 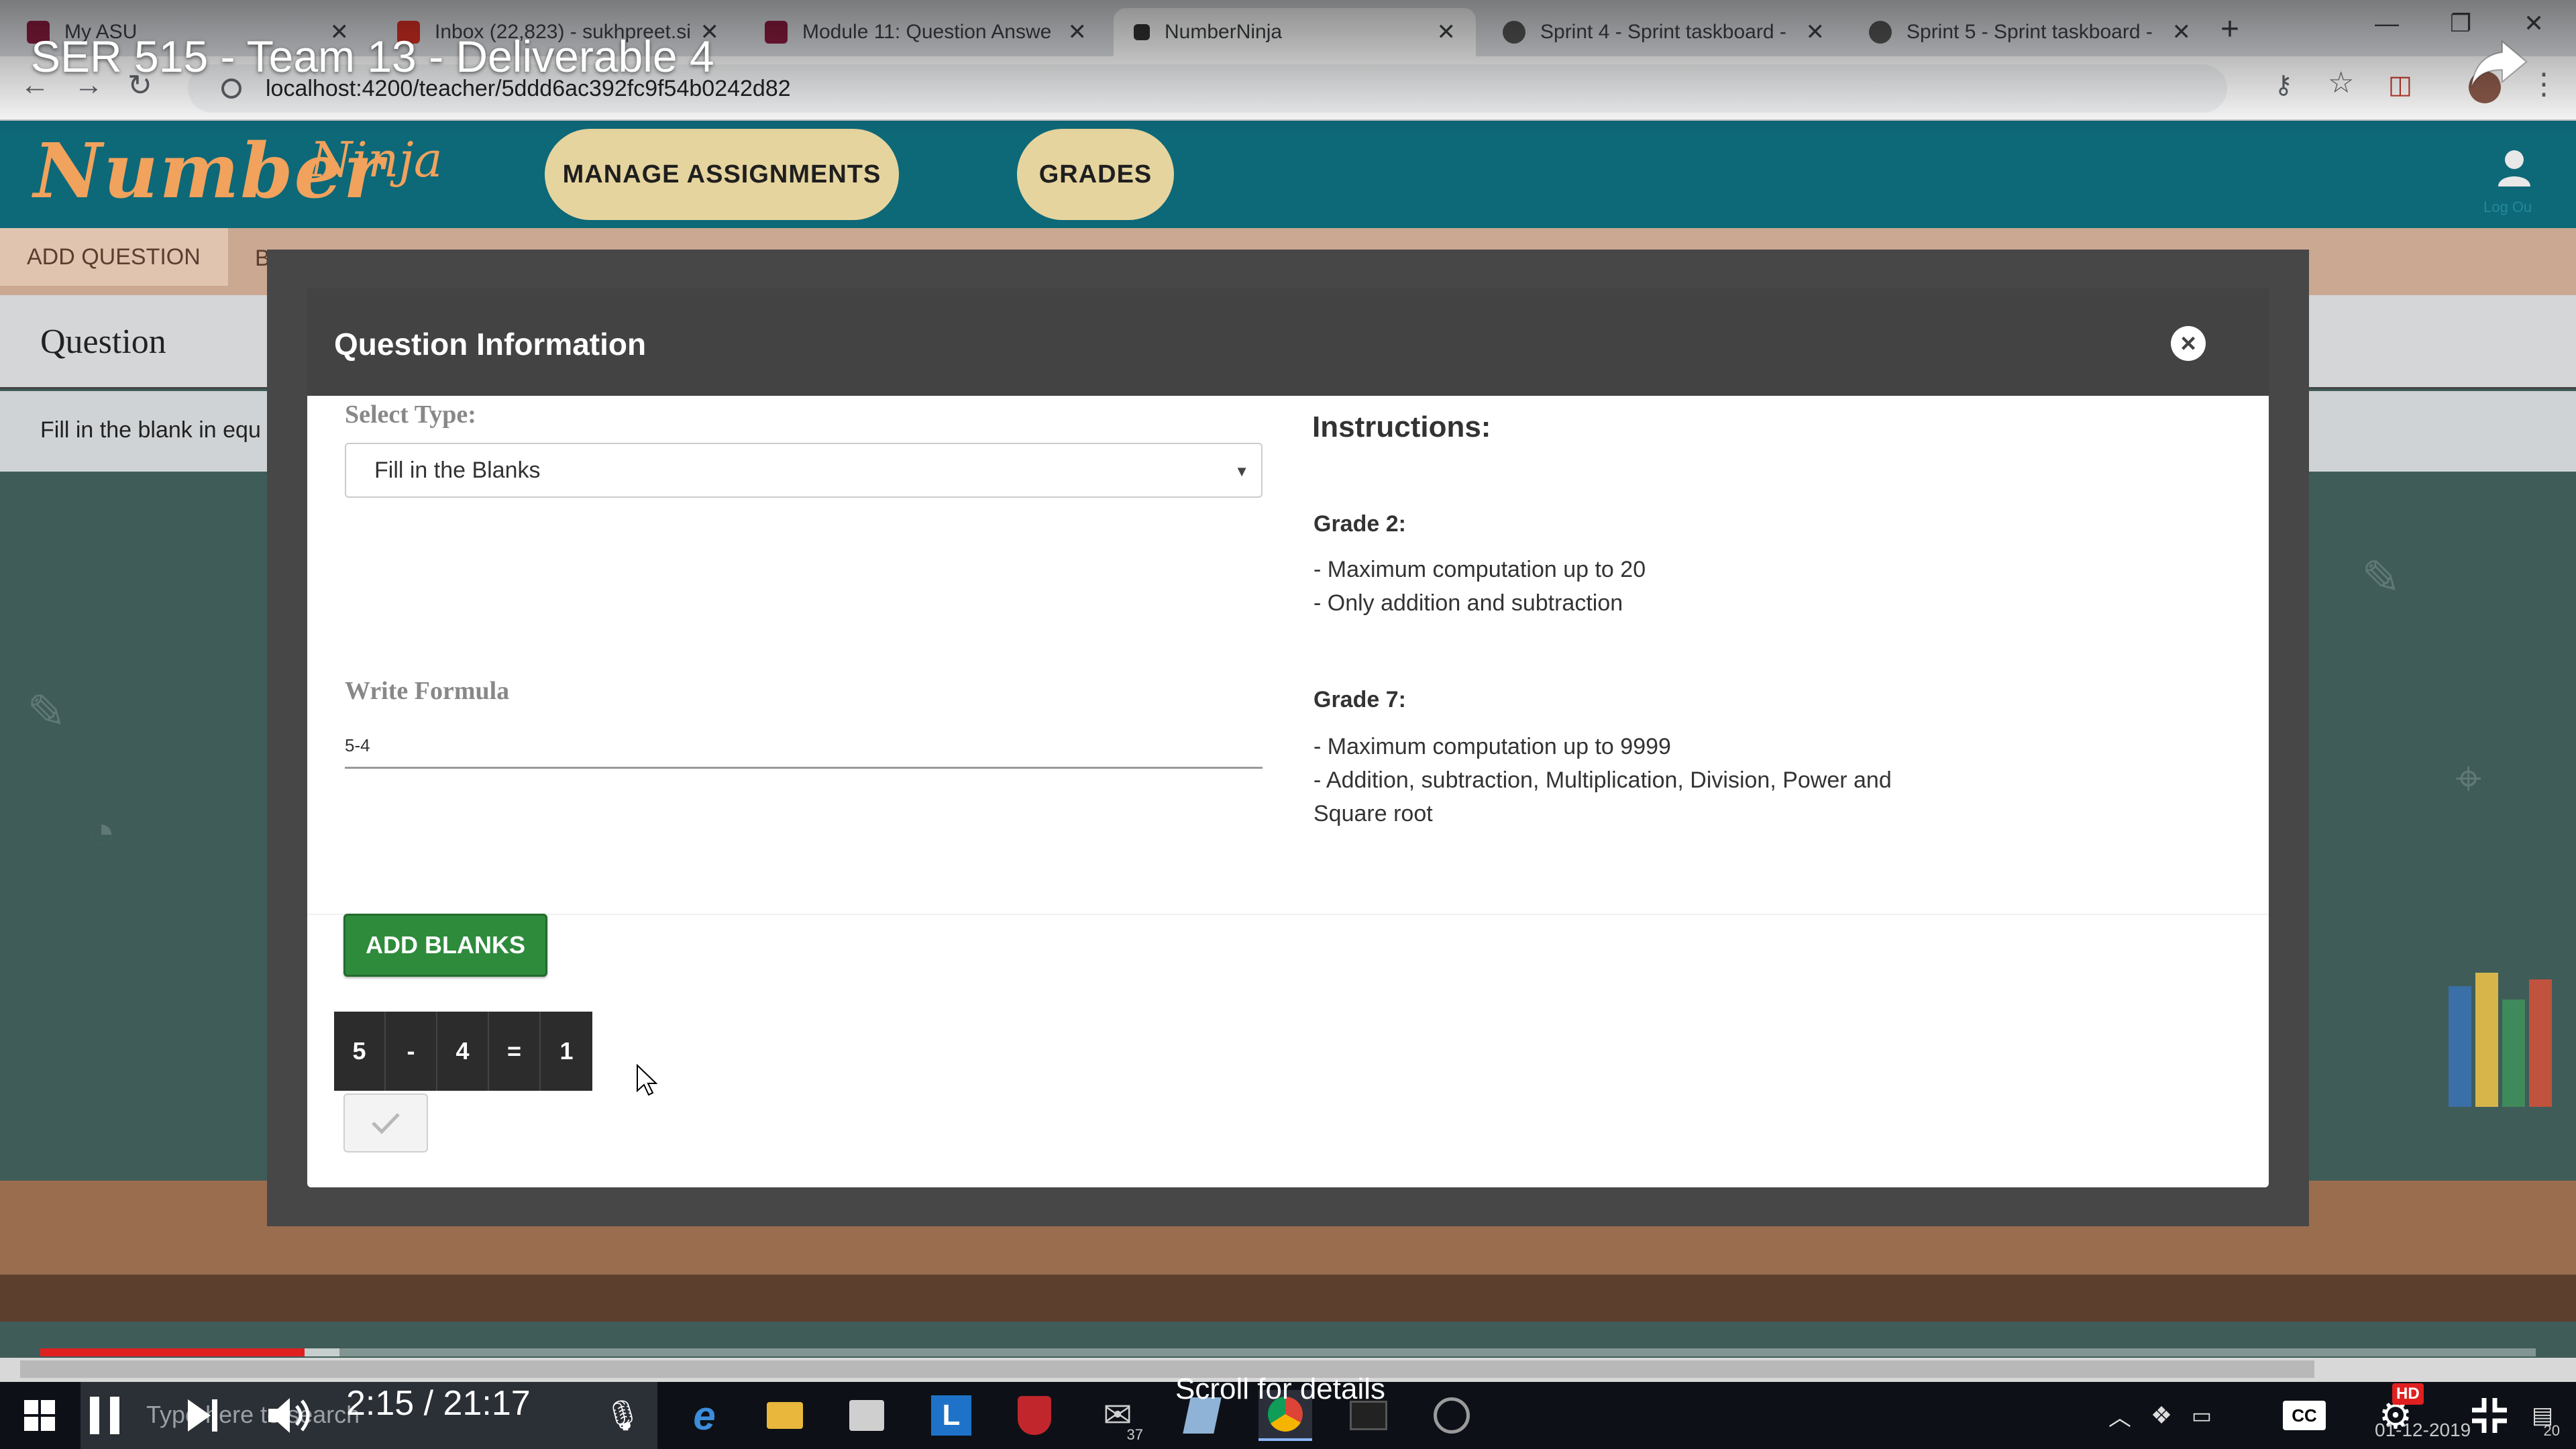 I want to click on video-progress-played, so click(x=172, y=1352).